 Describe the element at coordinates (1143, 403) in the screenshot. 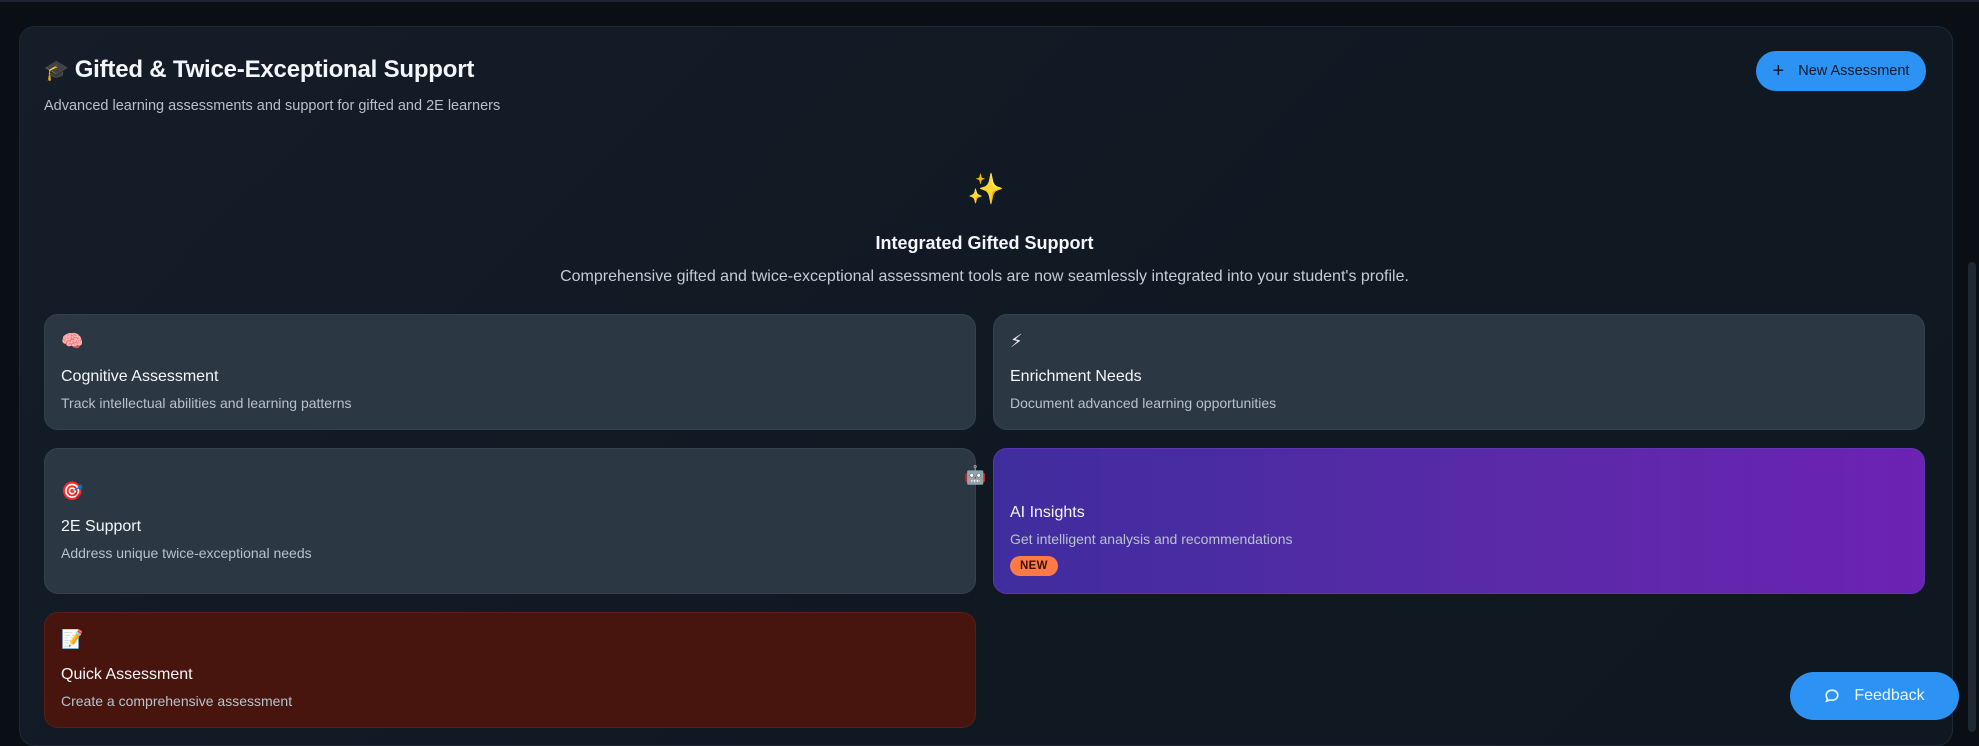

I see `card-description: Document advanced learning opportunities` at that location.